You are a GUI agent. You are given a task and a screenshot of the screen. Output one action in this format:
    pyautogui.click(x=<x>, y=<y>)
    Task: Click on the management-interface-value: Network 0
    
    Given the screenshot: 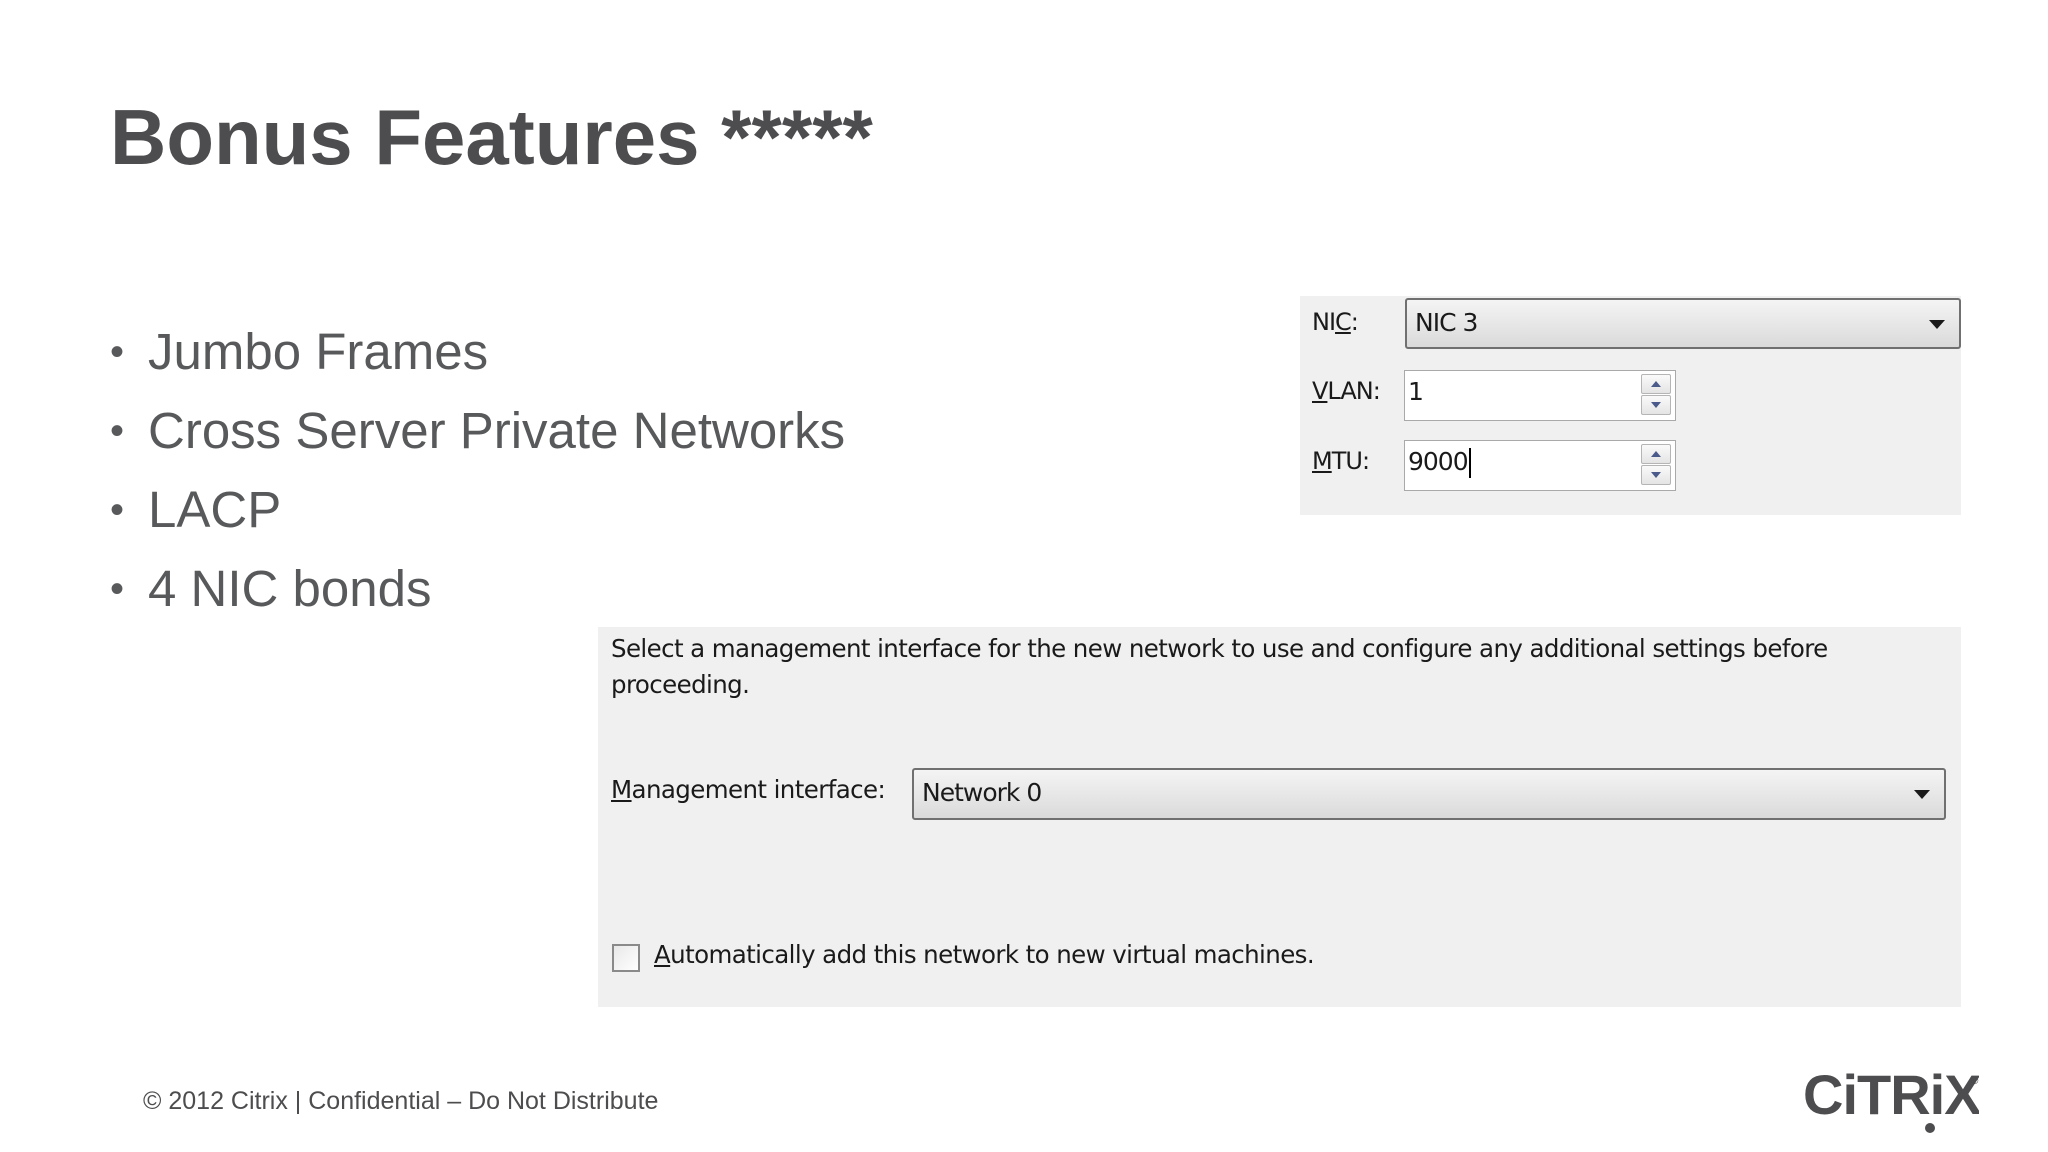 What is the action you would take?
    pyautogui.click(x=982, y=792)
    